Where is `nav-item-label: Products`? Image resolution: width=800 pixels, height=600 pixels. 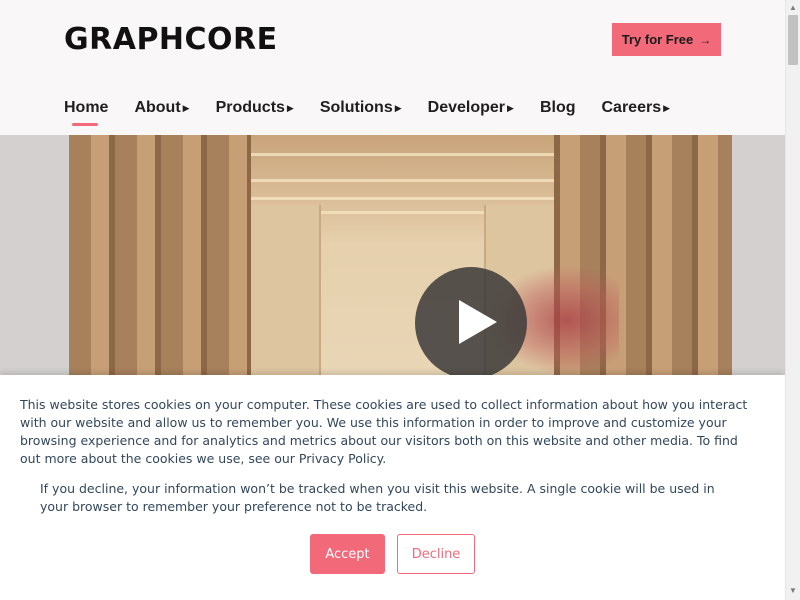
nav-item-label: Products is located at coordinates (250, 107).